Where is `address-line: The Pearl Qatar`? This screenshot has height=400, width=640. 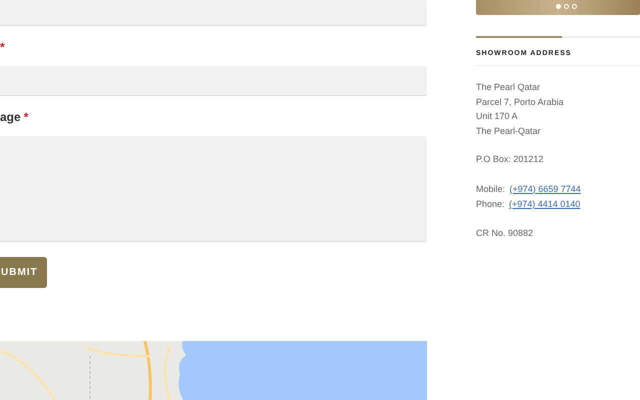
address-line: The Pearl Qatar is located at coordinates (509, 87).